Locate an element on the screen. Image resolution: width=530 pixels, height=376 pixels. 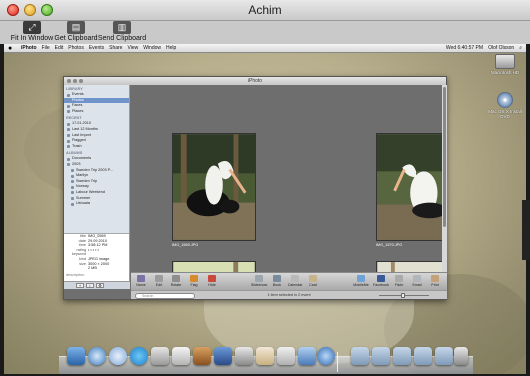
itunes-icon is located at coordinates (181, 356).